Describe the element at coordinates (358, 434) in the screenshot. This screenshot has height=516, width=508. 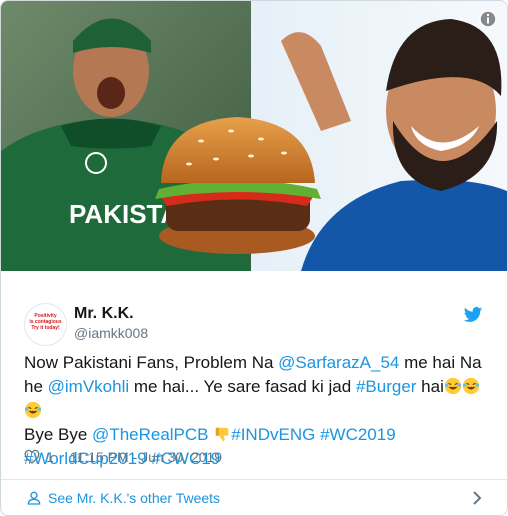
I see `hashtag-wc2019: #WC2019` at that location.